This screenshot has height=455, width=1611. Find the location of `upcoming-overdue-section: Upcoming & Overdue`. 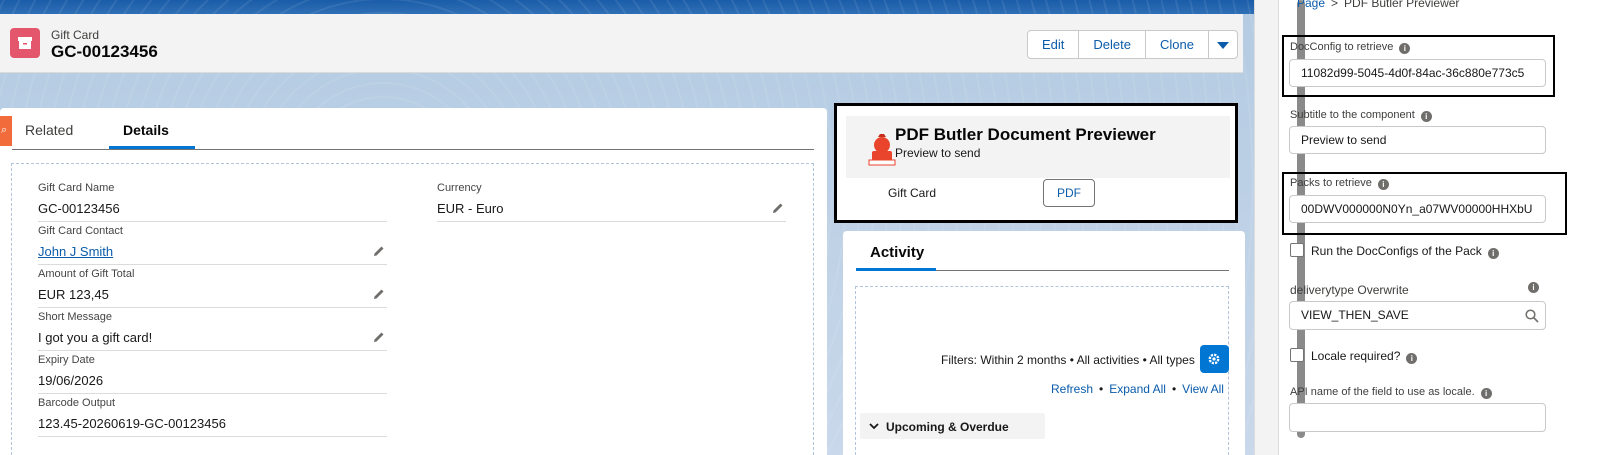

upcoming-overdue-section: Upcoming & Overdue is located at coordinates (952, 426).